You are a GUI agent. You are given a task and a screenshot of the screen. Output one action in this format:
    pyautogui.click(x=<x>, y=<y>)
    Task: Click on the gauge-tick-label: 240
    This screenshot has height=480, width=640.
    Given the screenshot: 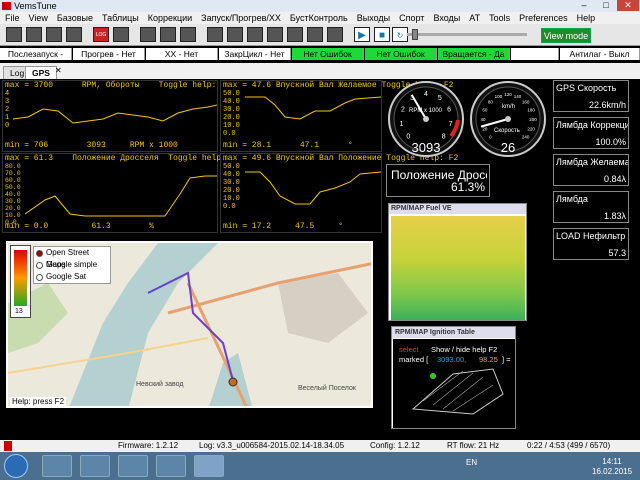 What is the action you would take?
    pyautogui.click(x=526, y=137)
    